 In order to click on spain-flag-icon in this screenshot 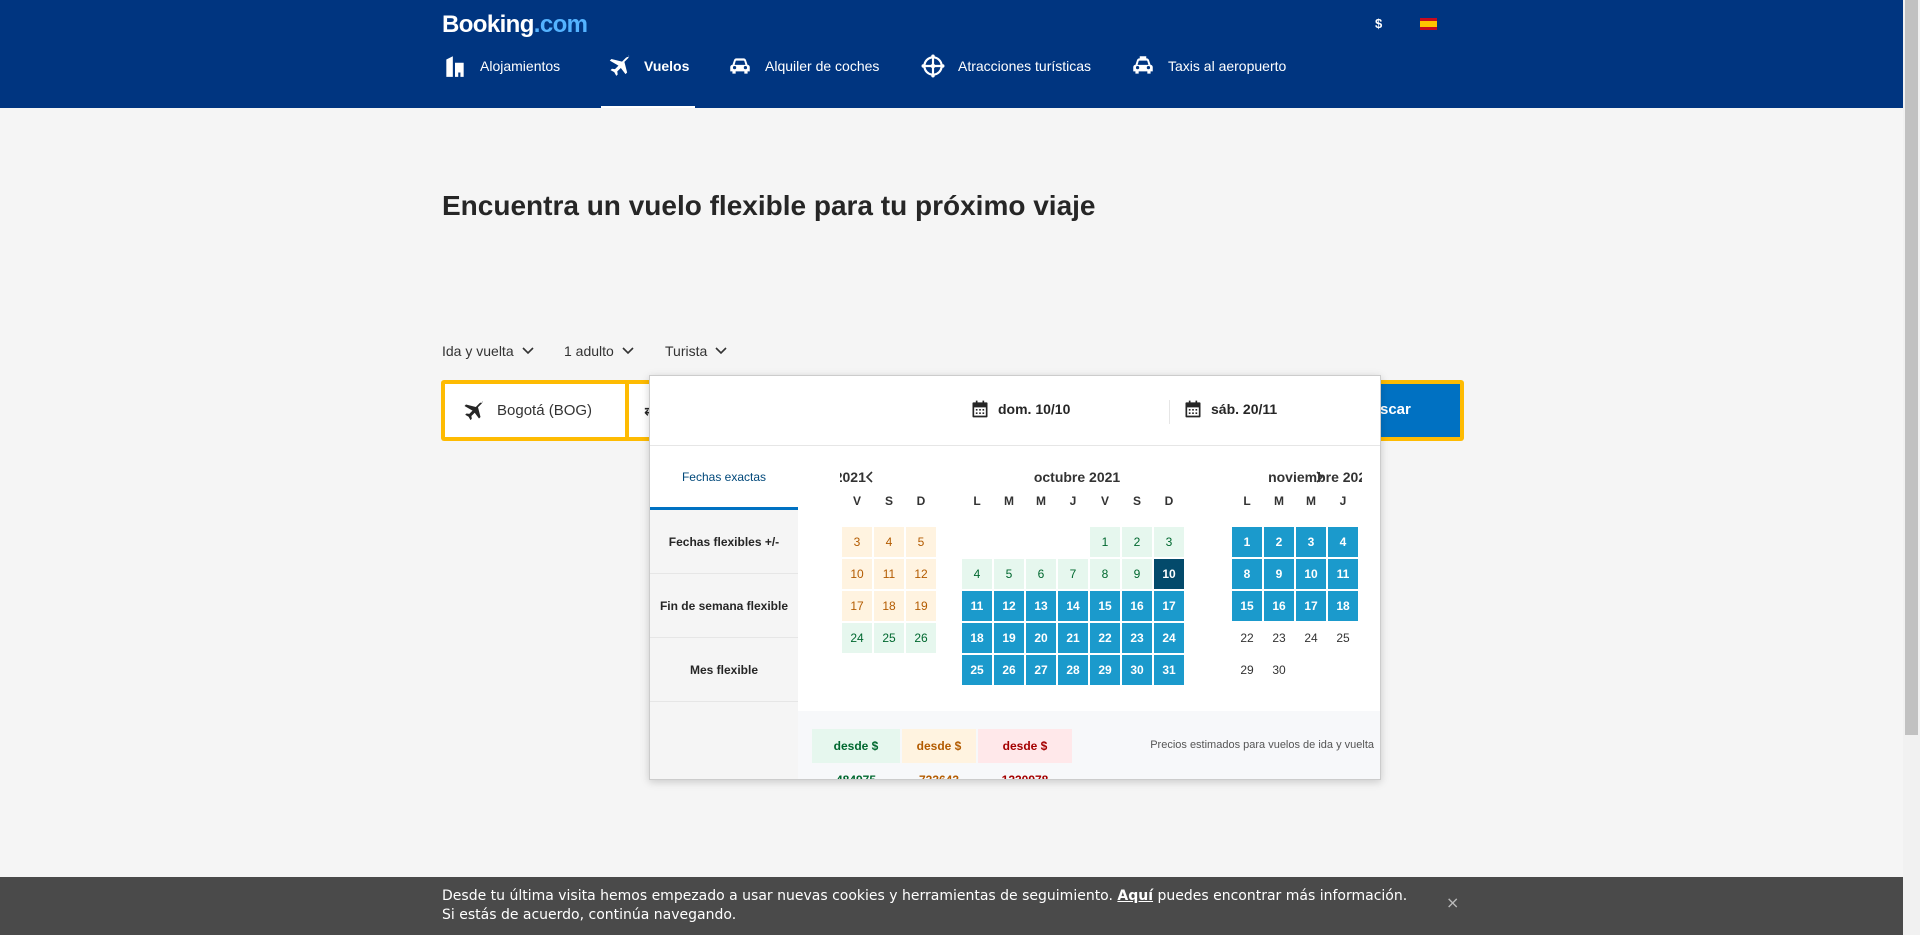, I will do `click(1428, 24)`.